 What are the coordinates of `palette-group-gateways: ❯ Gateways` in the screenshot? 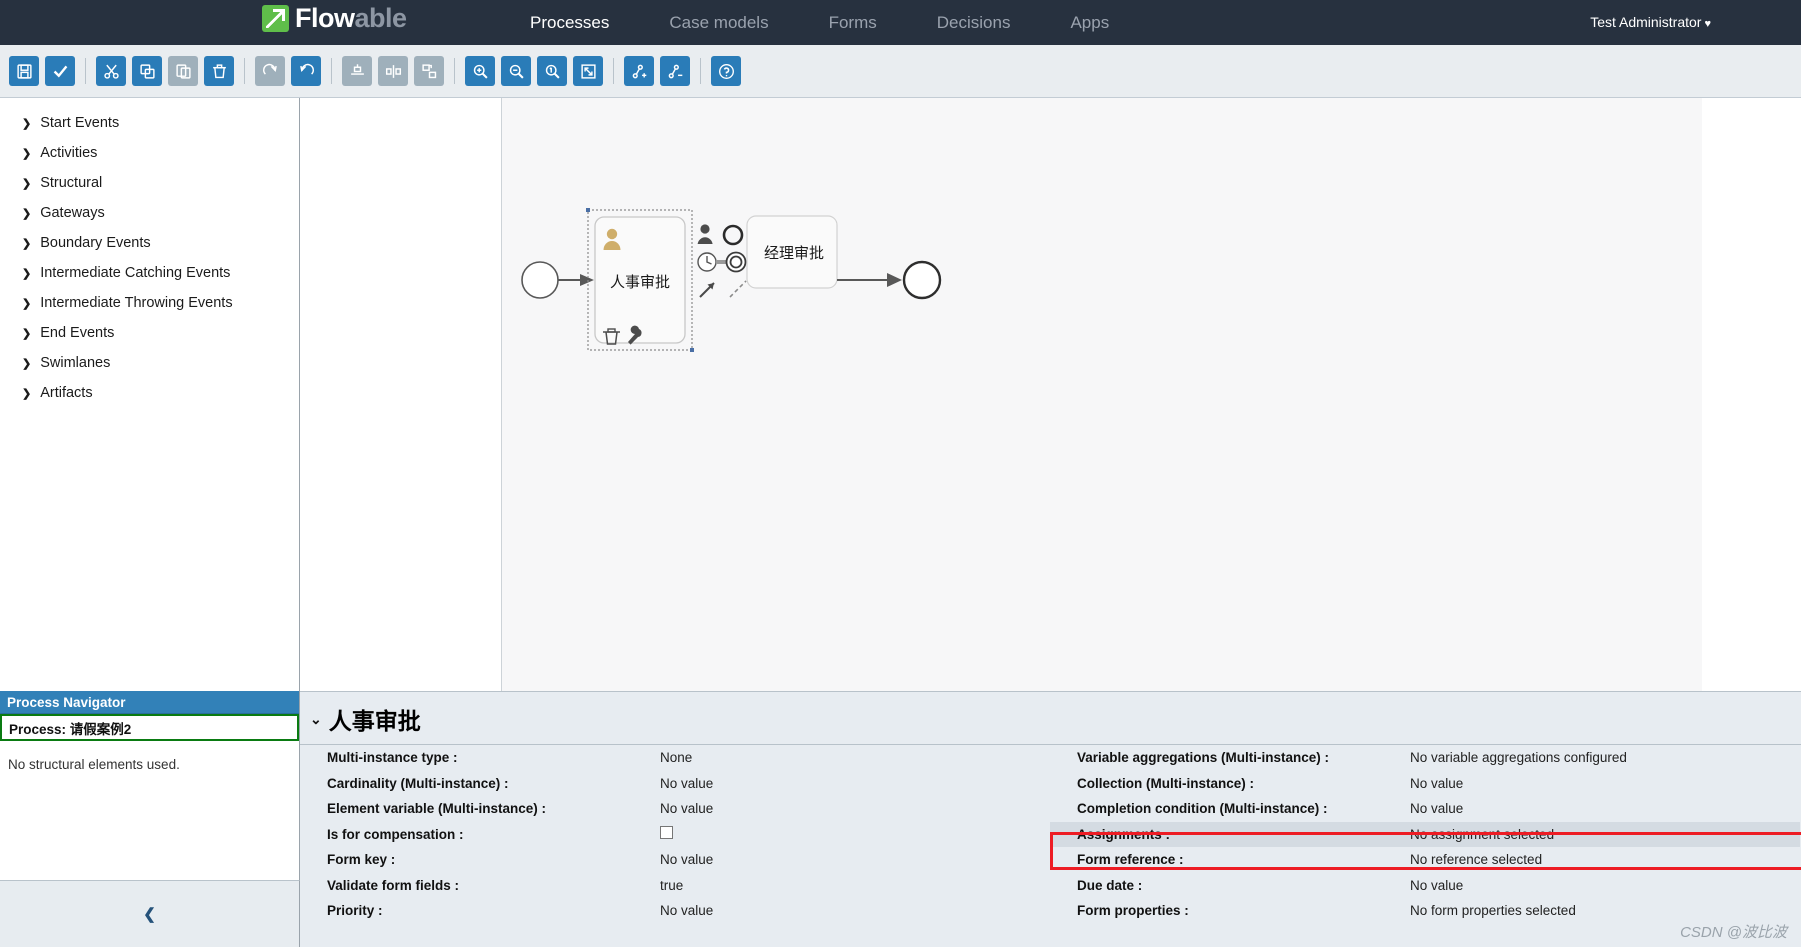 It's located at (149, 213).